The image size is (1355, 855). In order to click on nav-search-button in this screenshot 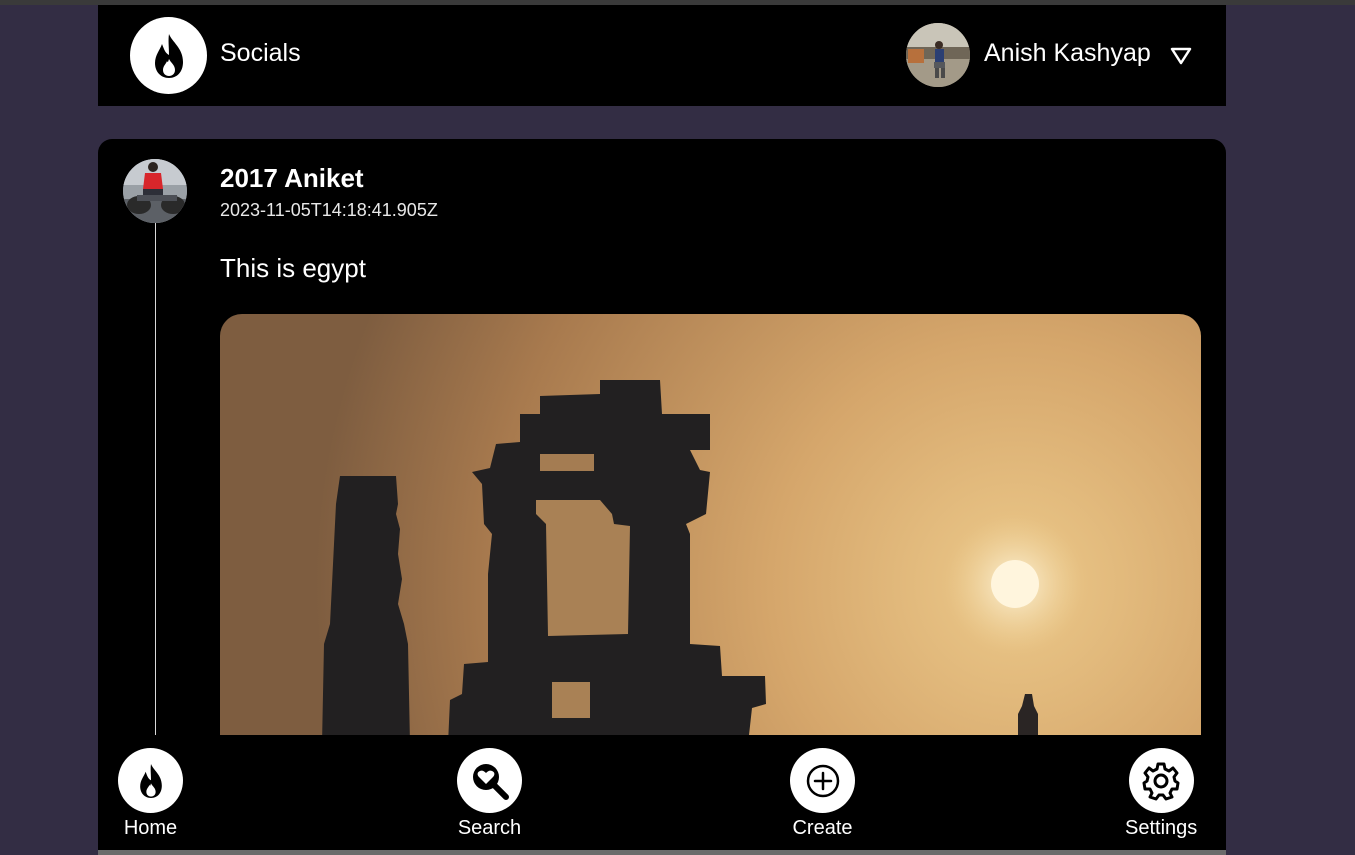, I will do `click(489, 780)`.